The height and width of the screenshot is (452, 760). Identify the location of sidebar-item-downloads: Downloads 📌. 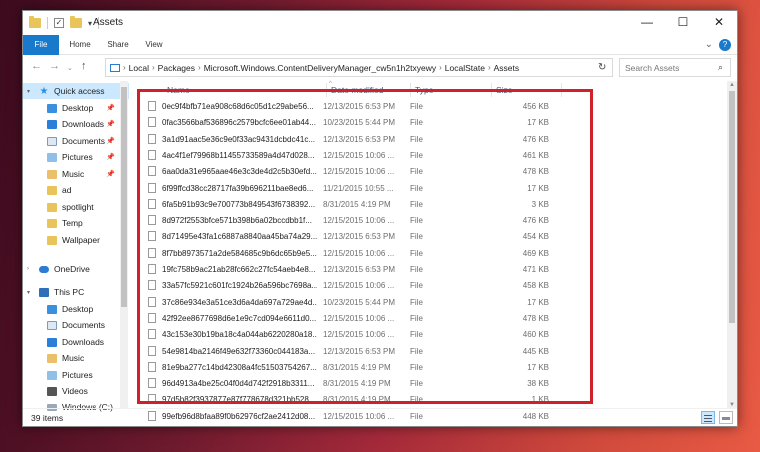
(76, 124).